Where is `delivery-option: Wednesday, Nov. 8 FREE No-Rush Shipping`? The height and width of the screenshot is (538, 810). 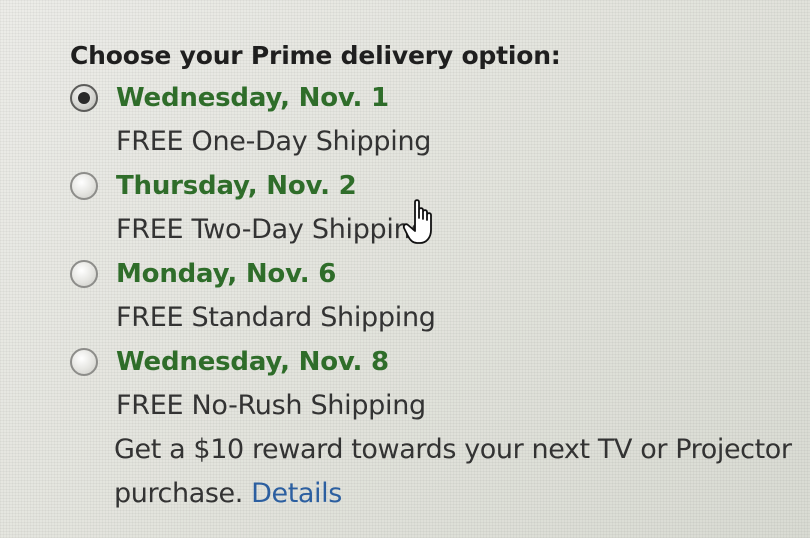
delivery-option: Wednesday, Nov. 8 FREE No-Rush Shipping is located at coordinates (435, 384).